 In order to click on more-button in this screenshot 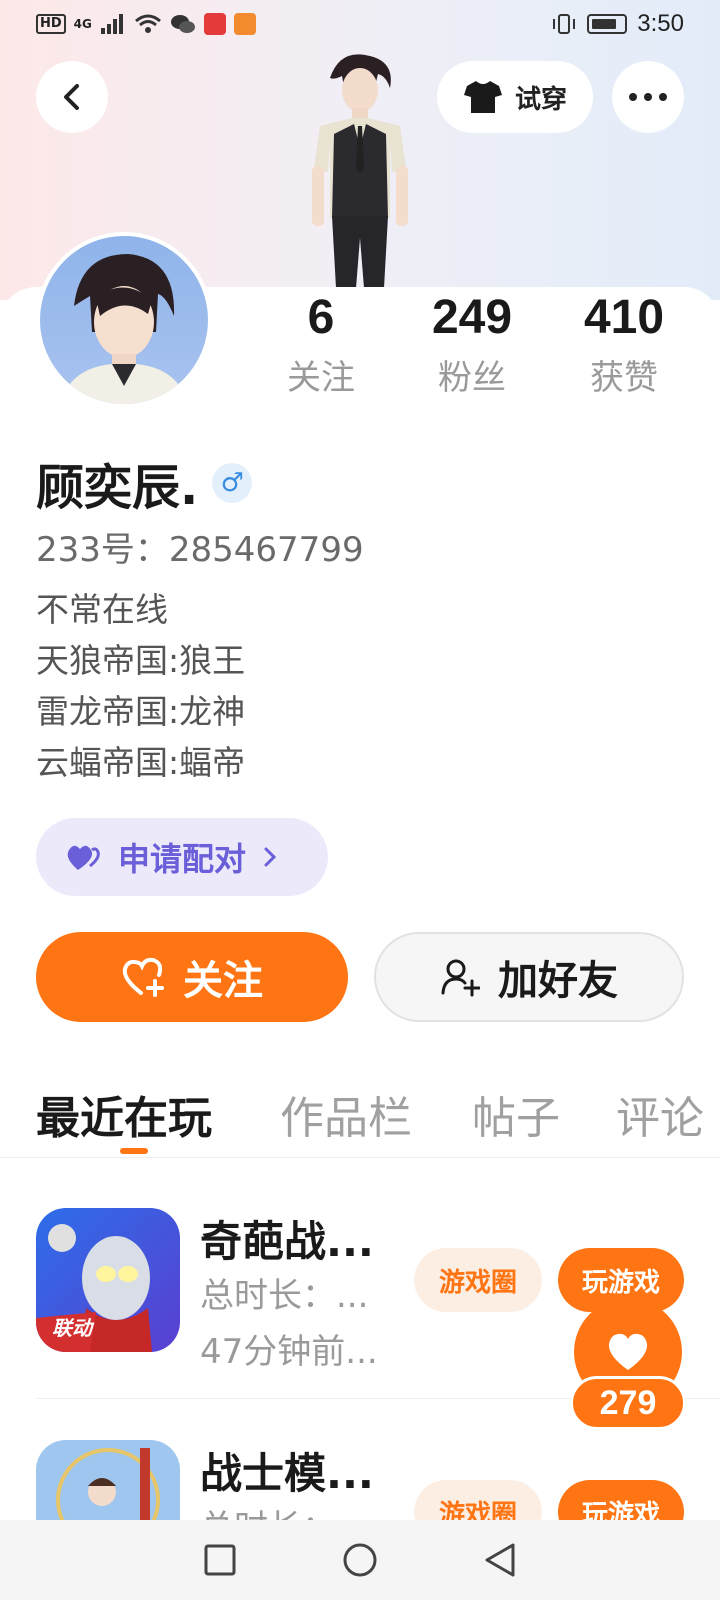, I will do `click(648, 97)`.